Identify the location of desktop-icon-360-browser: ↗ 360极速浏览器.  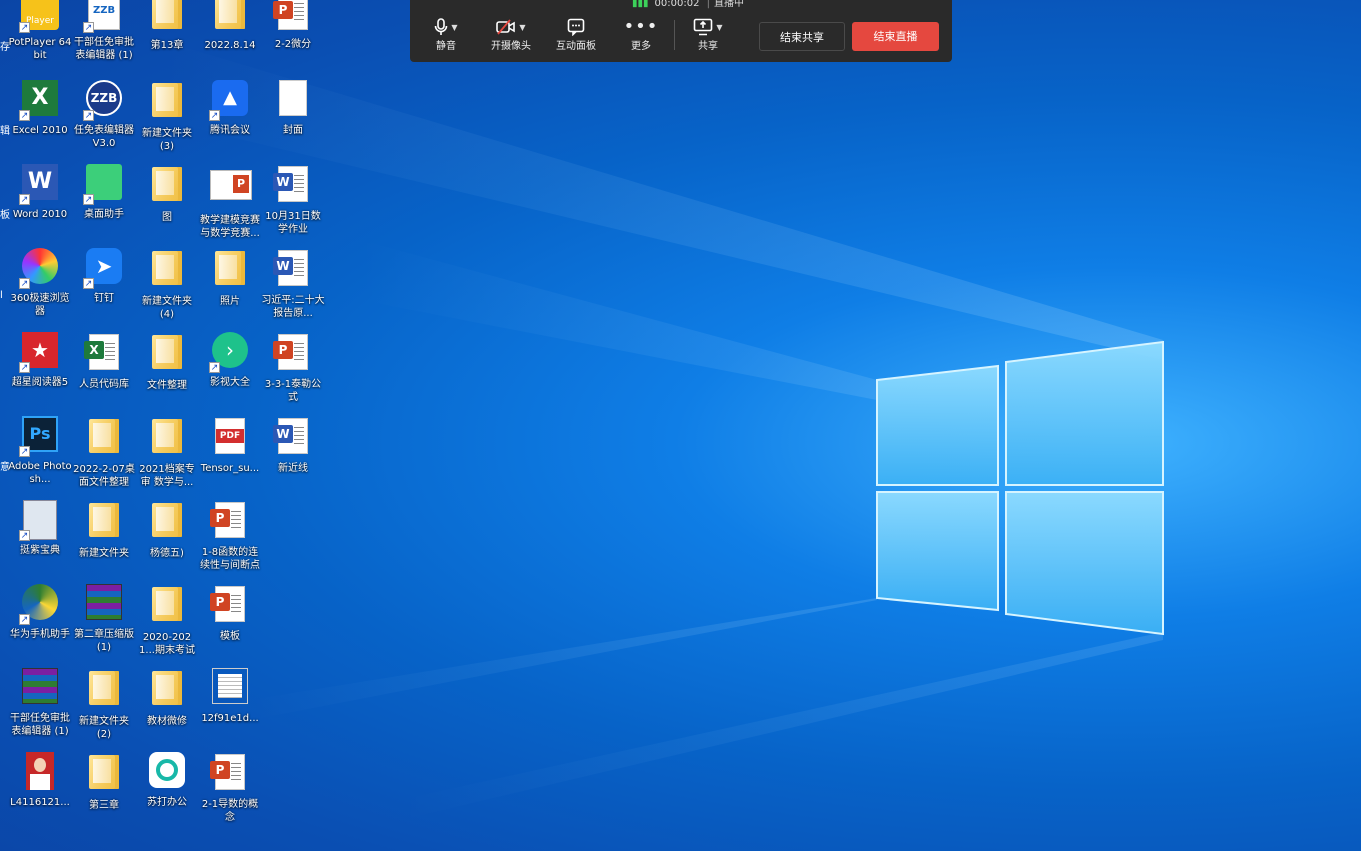
(40, 283).